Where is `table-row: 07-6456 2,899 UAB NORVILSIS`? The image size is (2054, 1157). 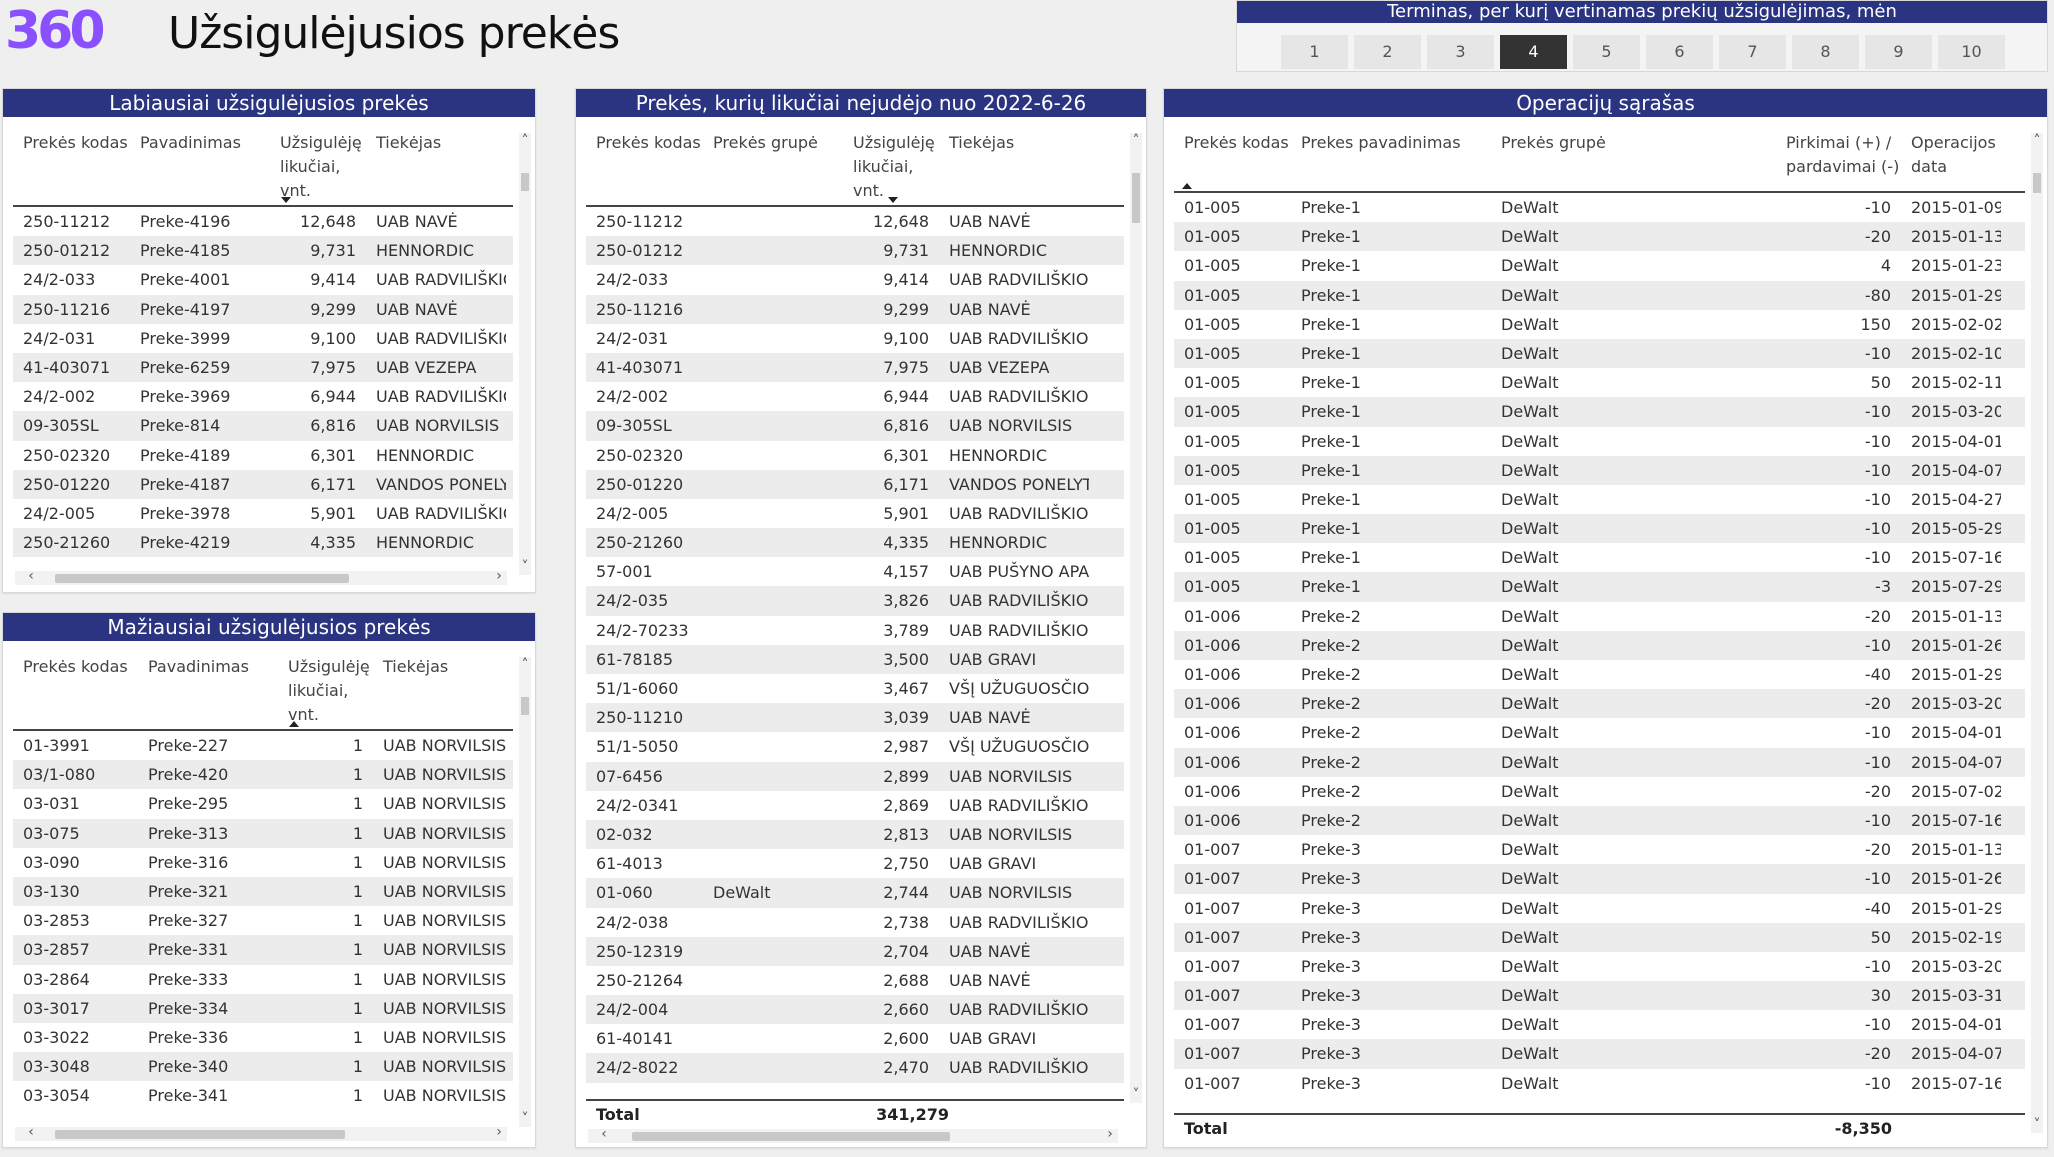
table-row: 07-6456 2,899 UAB NORVILSIS is located at coordinates (855, 776).